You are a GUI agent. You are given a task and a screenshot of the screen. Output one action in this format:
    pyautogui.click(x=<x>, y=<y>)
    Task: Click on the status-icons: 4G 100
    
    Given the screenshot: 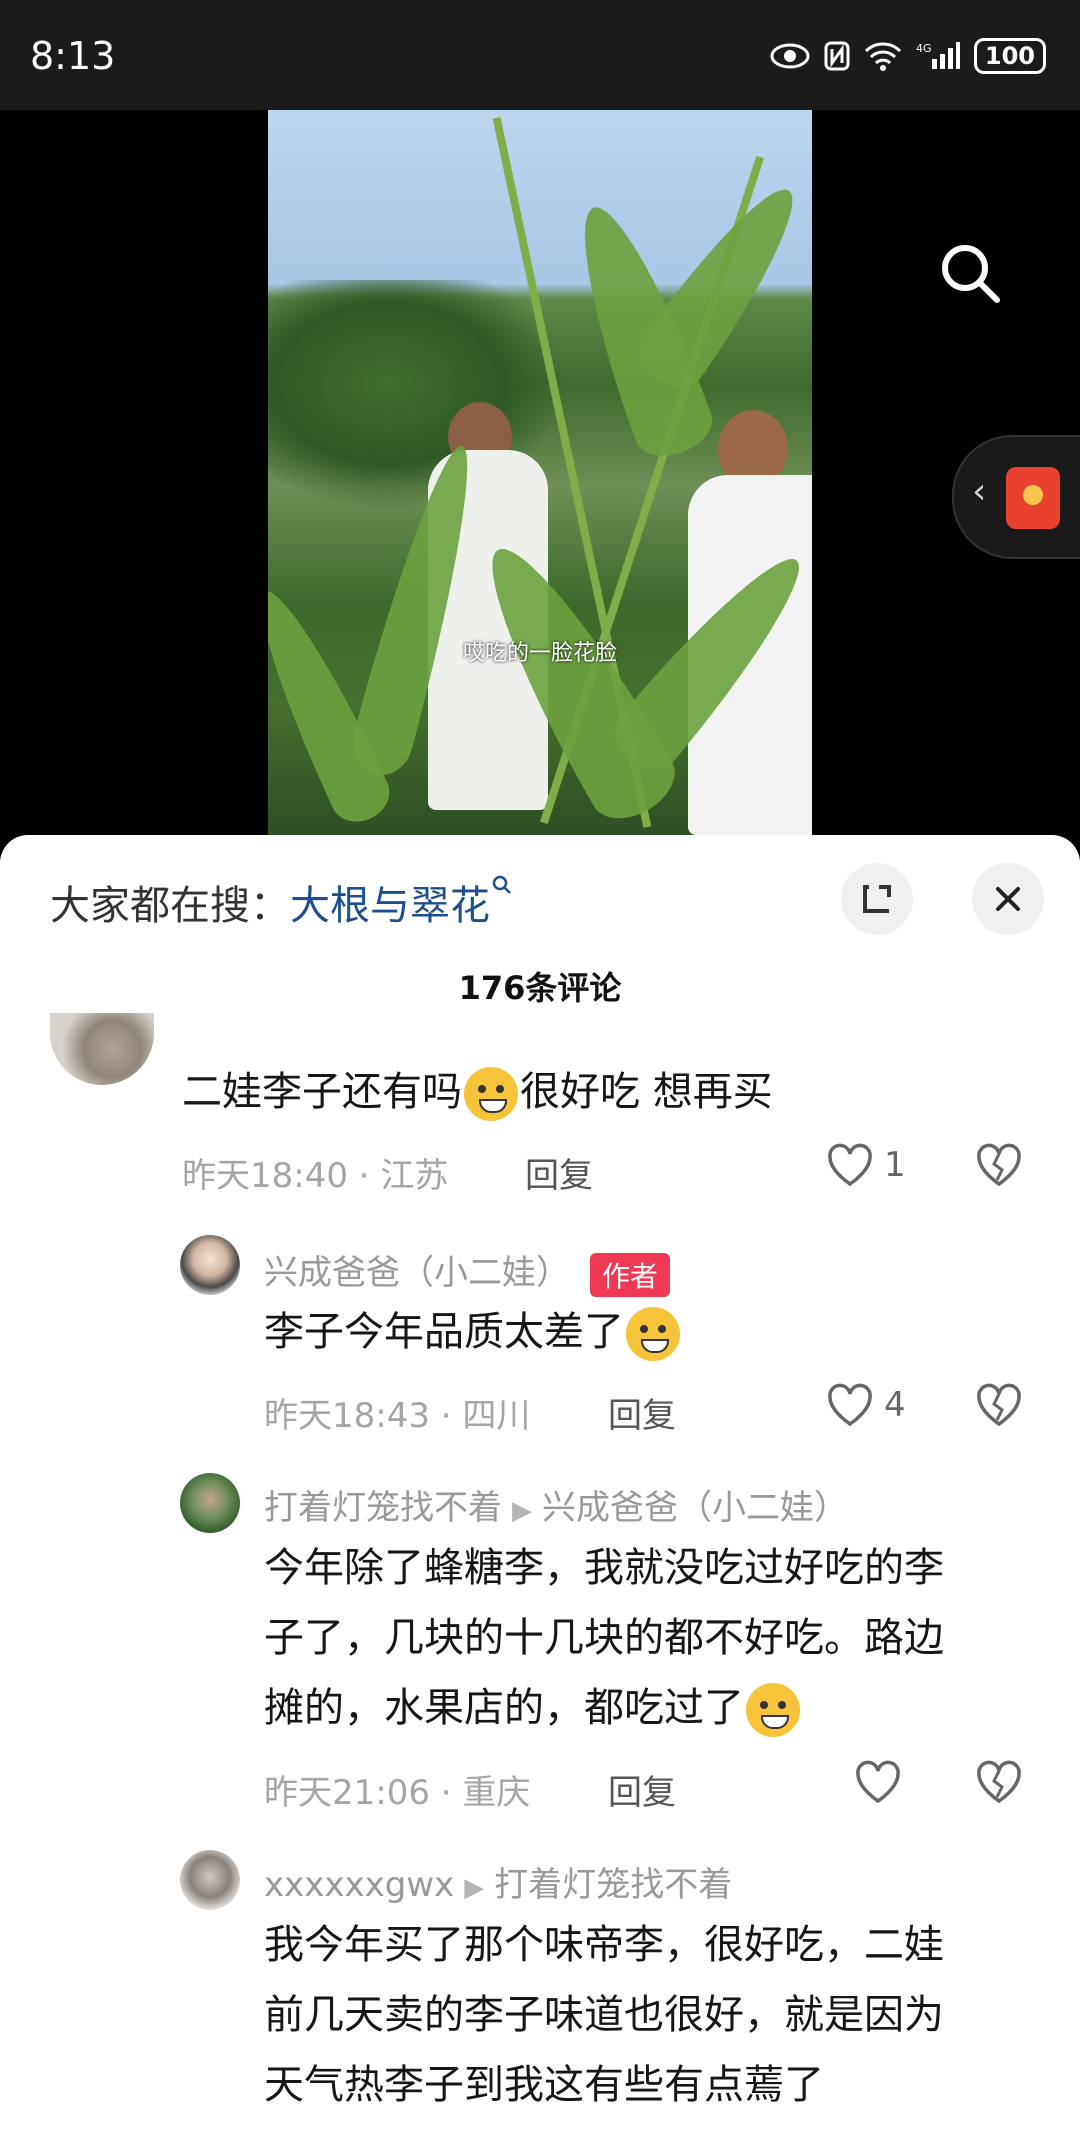 What is the action you would take?
    pyautogui.click(x=908, y=56)
    